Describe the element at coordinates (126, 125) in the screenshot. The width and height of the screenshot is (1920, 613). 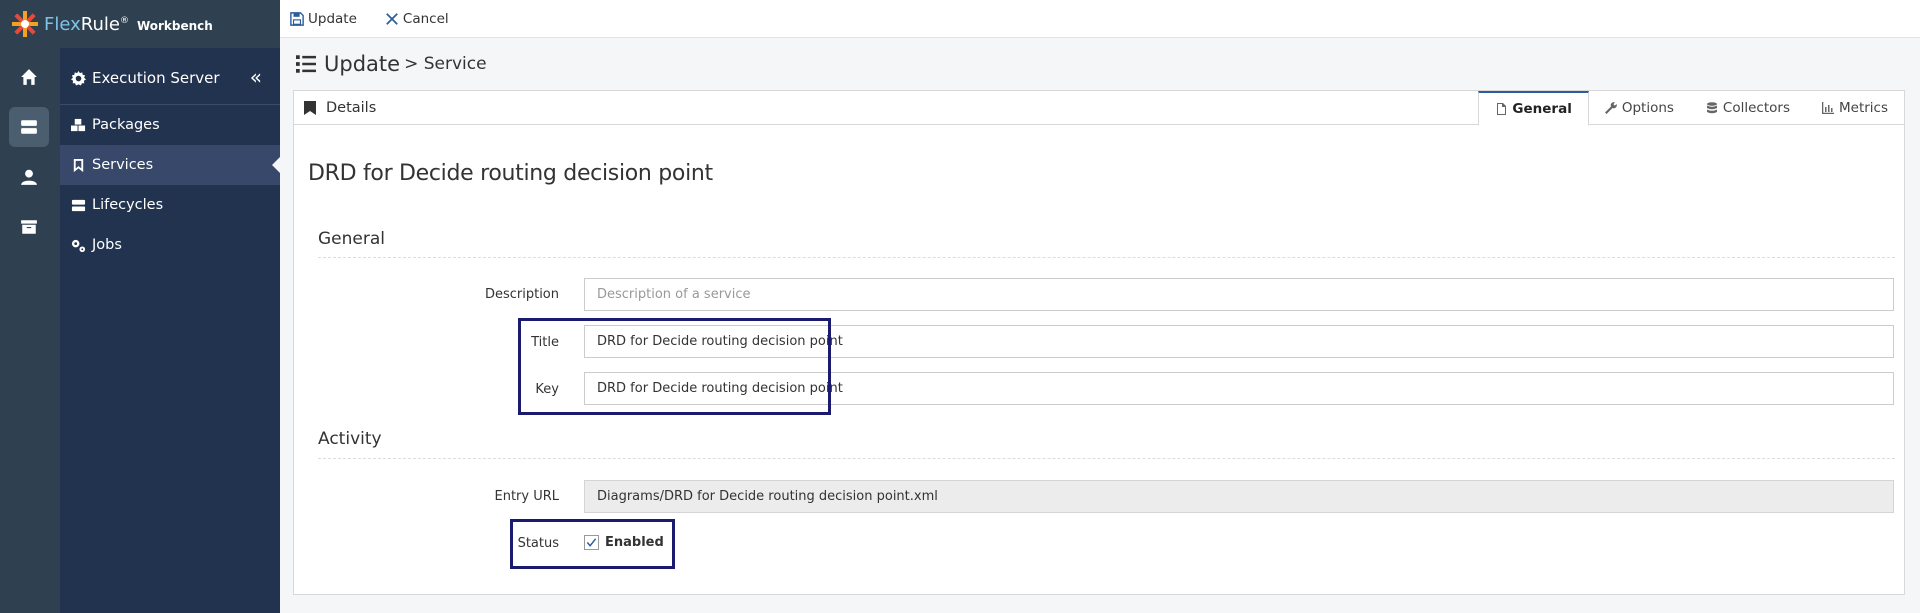
I see `sidebar-item-label: Packages` at that location.